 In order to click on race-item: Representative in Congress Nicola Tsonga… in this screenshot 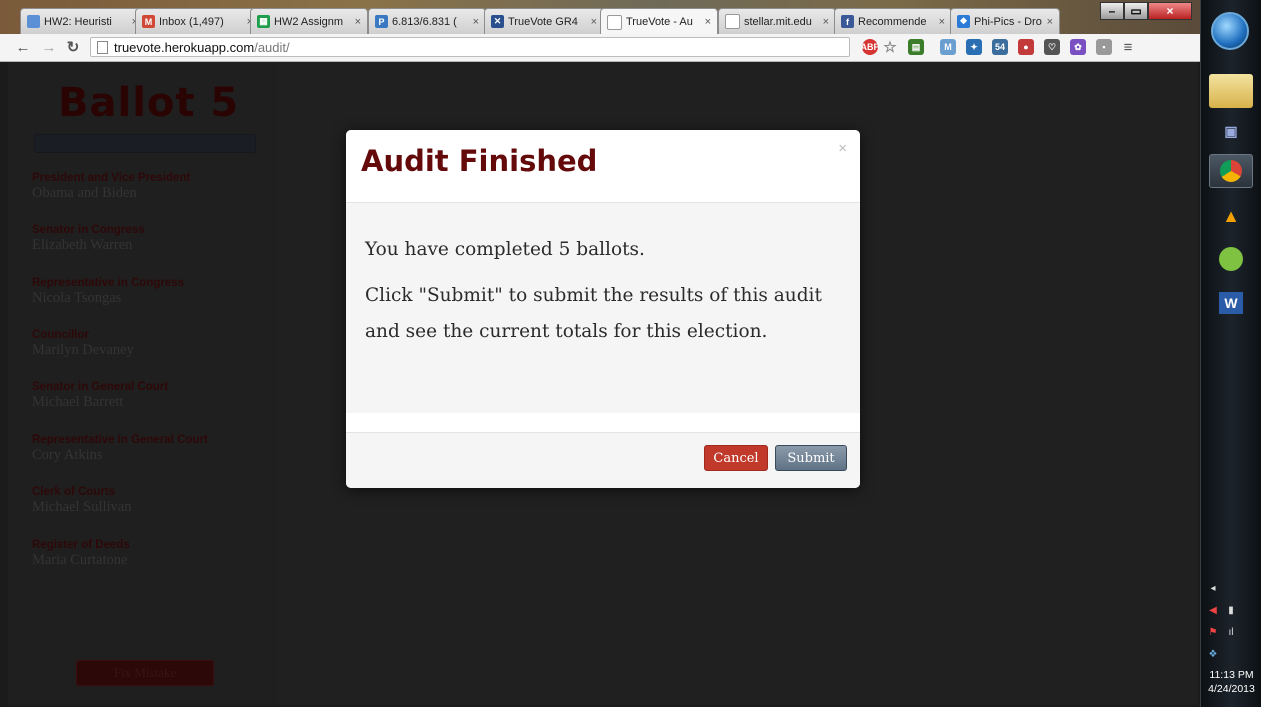, I will do `click(108, 292)`.